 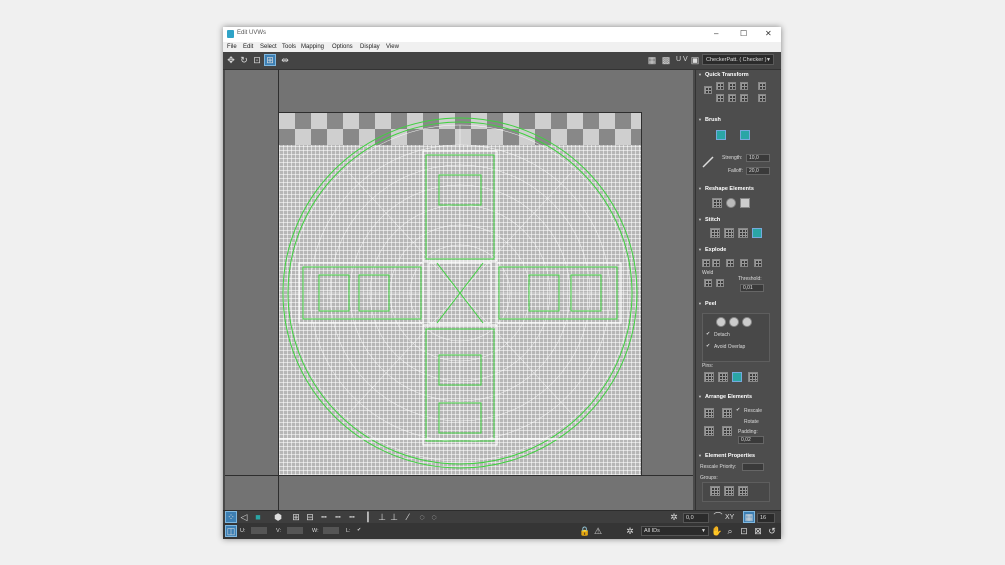 I want to click on cube-icon, so click(x=745, y=203).